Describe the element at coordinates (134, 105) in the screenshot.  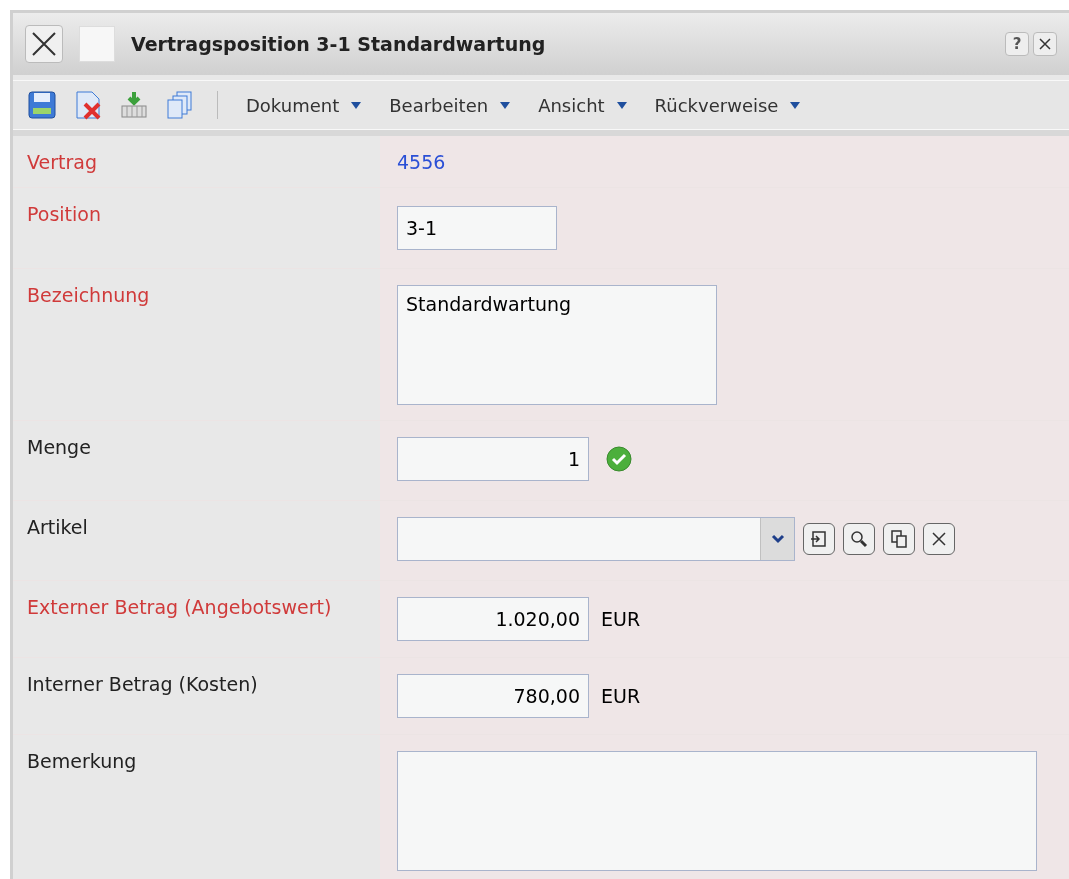
I see `basket-download-icon` at that location.